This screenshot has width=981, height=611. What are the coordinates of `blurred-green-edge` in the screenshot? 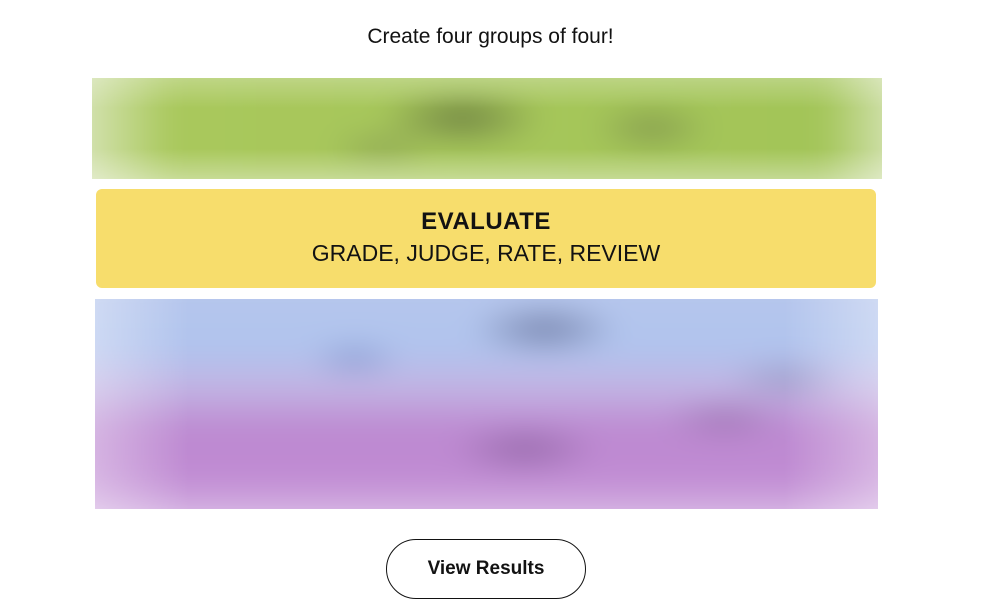 It's located at (487, 128).